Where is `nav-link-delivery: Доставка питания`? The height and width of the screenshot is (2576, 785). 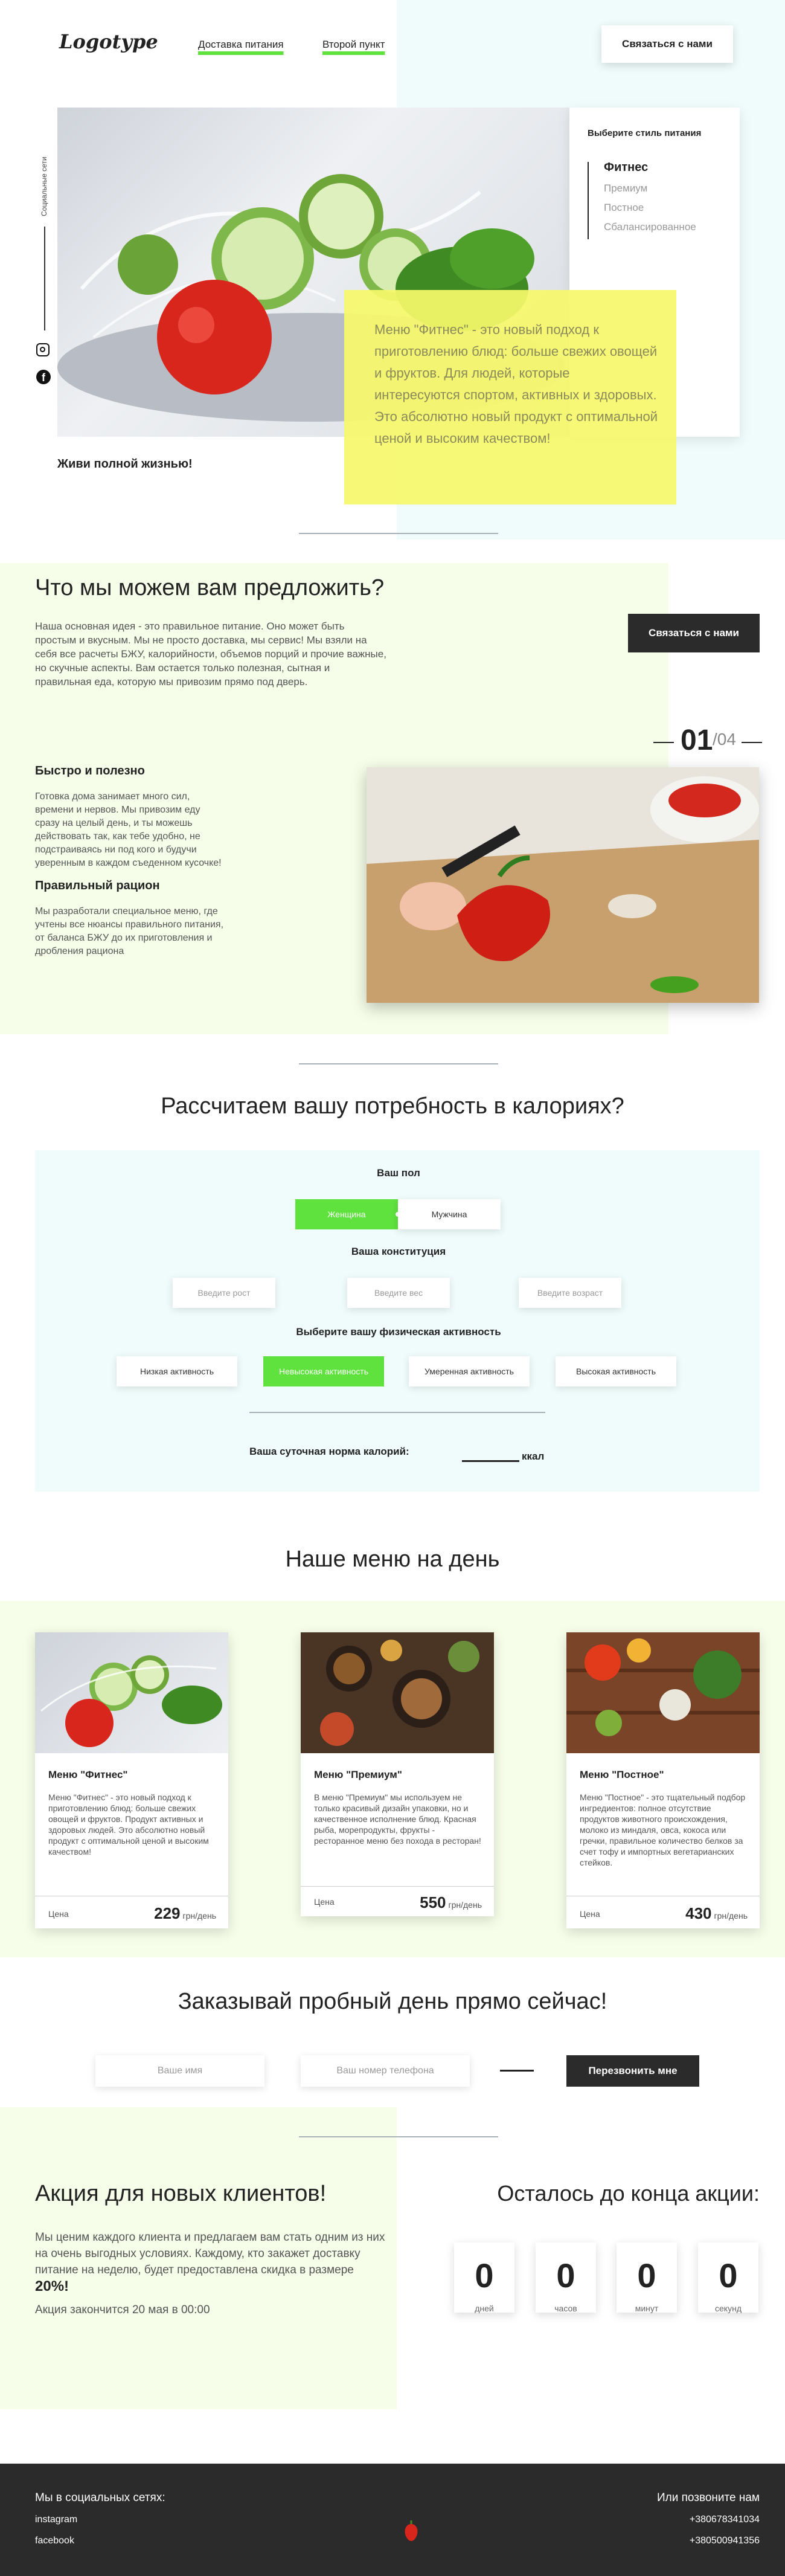
nav-link-delivery: Доставка питания is located at coordinates (241, 45).